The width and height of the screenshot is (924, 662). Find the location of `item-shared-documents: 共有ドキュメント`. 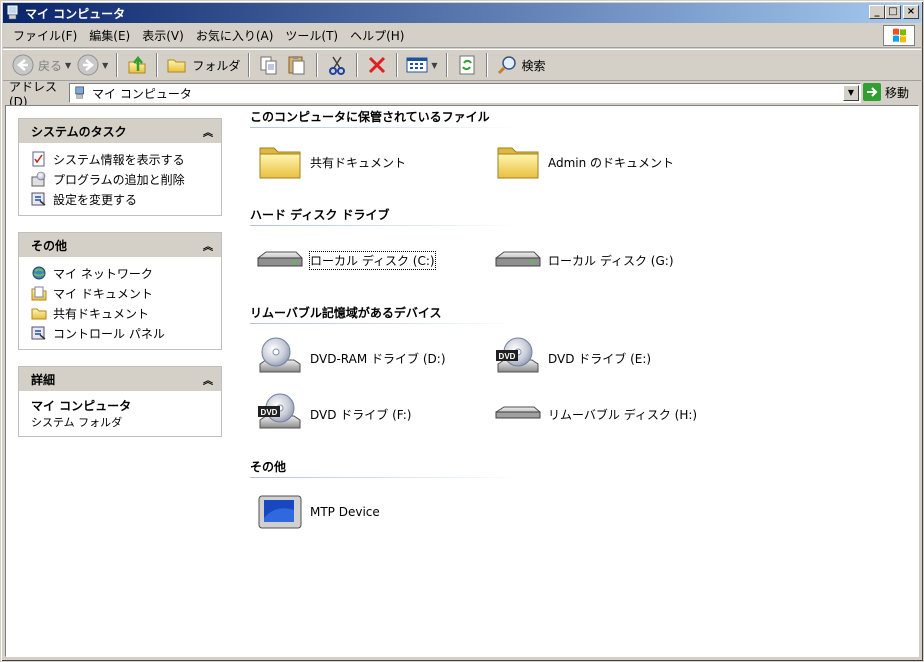

item-shared-documents: 共有ドキュメント is located at coordinates (331, 162).